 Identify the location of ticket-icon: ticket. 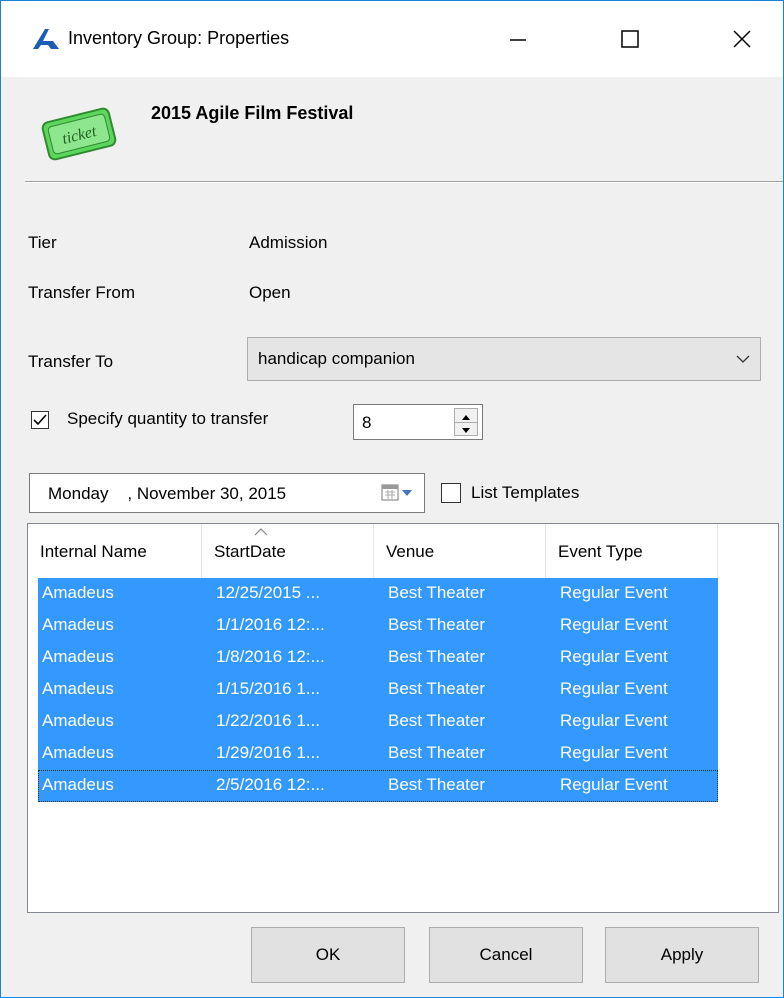
(79, 134).